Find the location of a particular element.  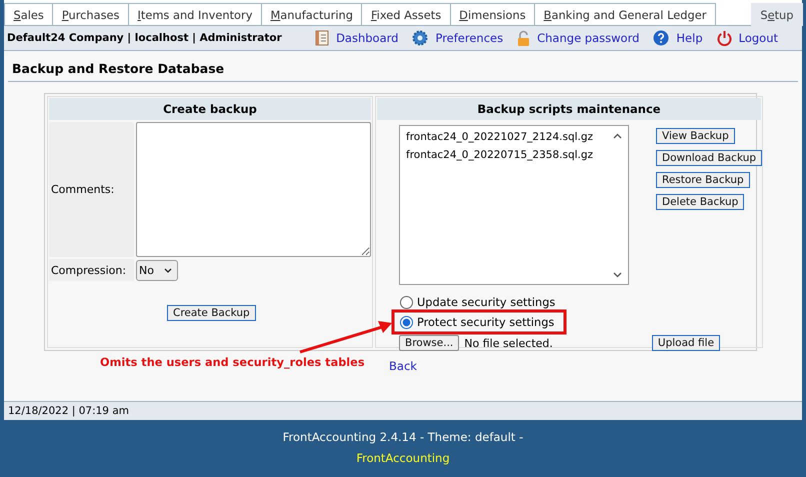

status-bar: 12/18/2022 | 07:19 am is located at coordinates (403, 410).